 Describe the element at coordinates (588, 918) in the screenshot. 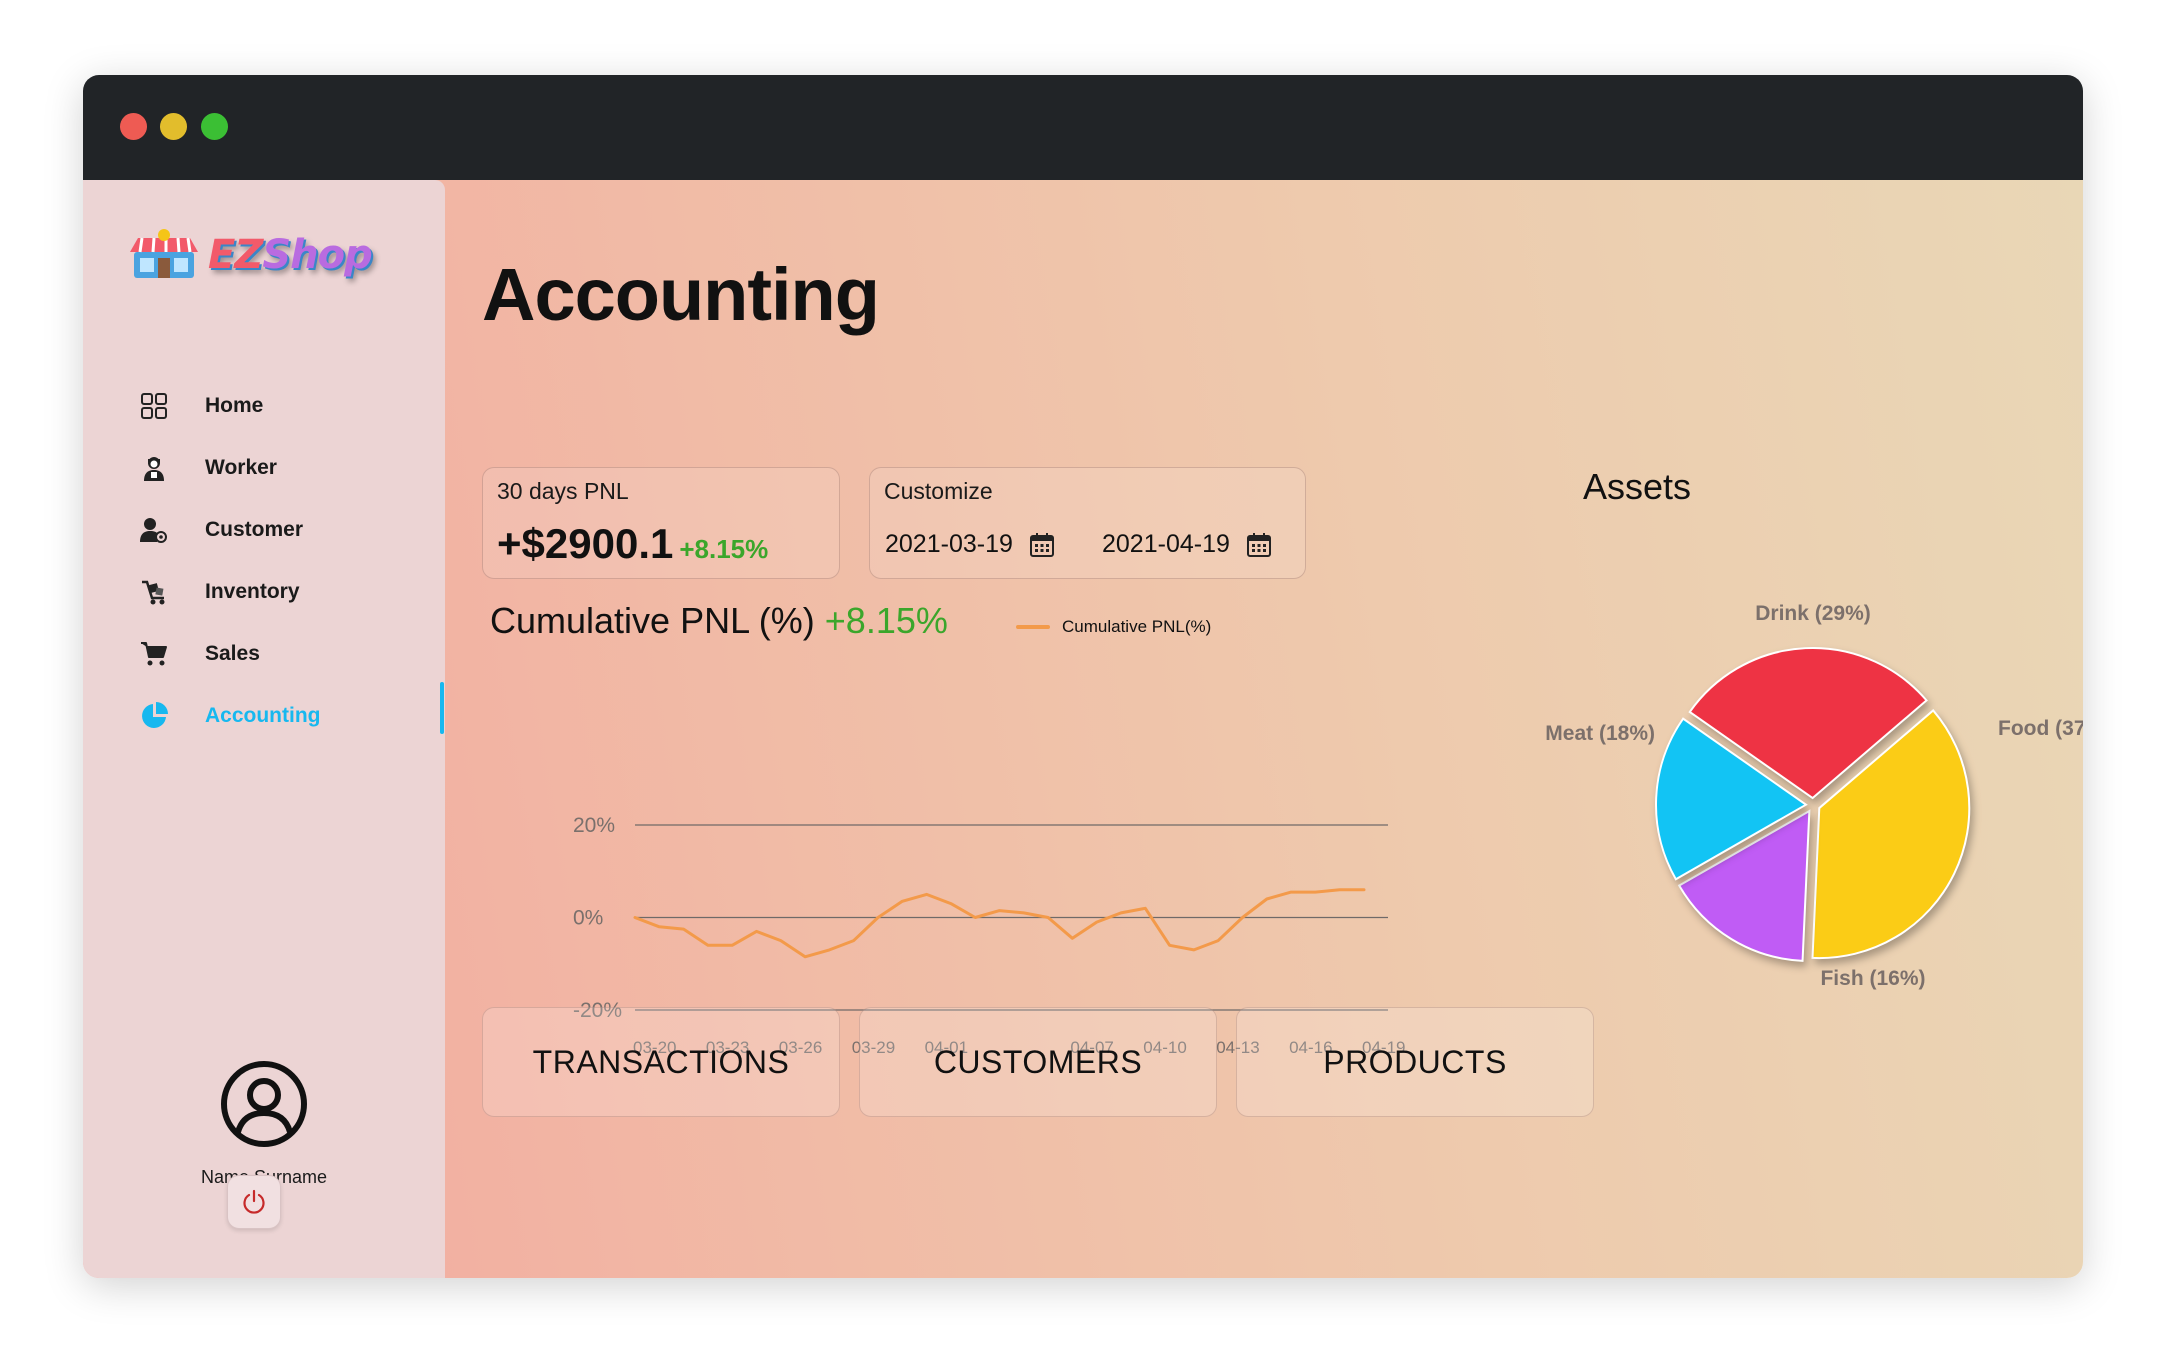

I see `y-tick-label: 0%` at that location.